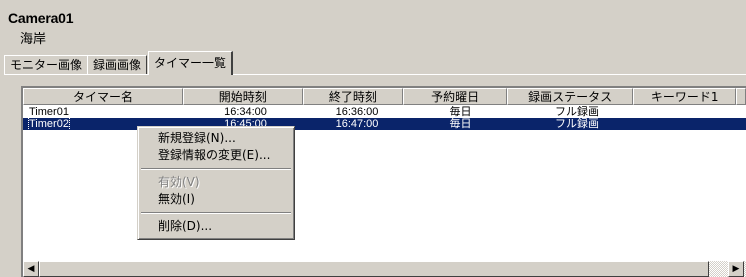  Describe the element at coordinates (357, 112) in the screenshot. I see `cell-end-time: 16:36:00` at that location.